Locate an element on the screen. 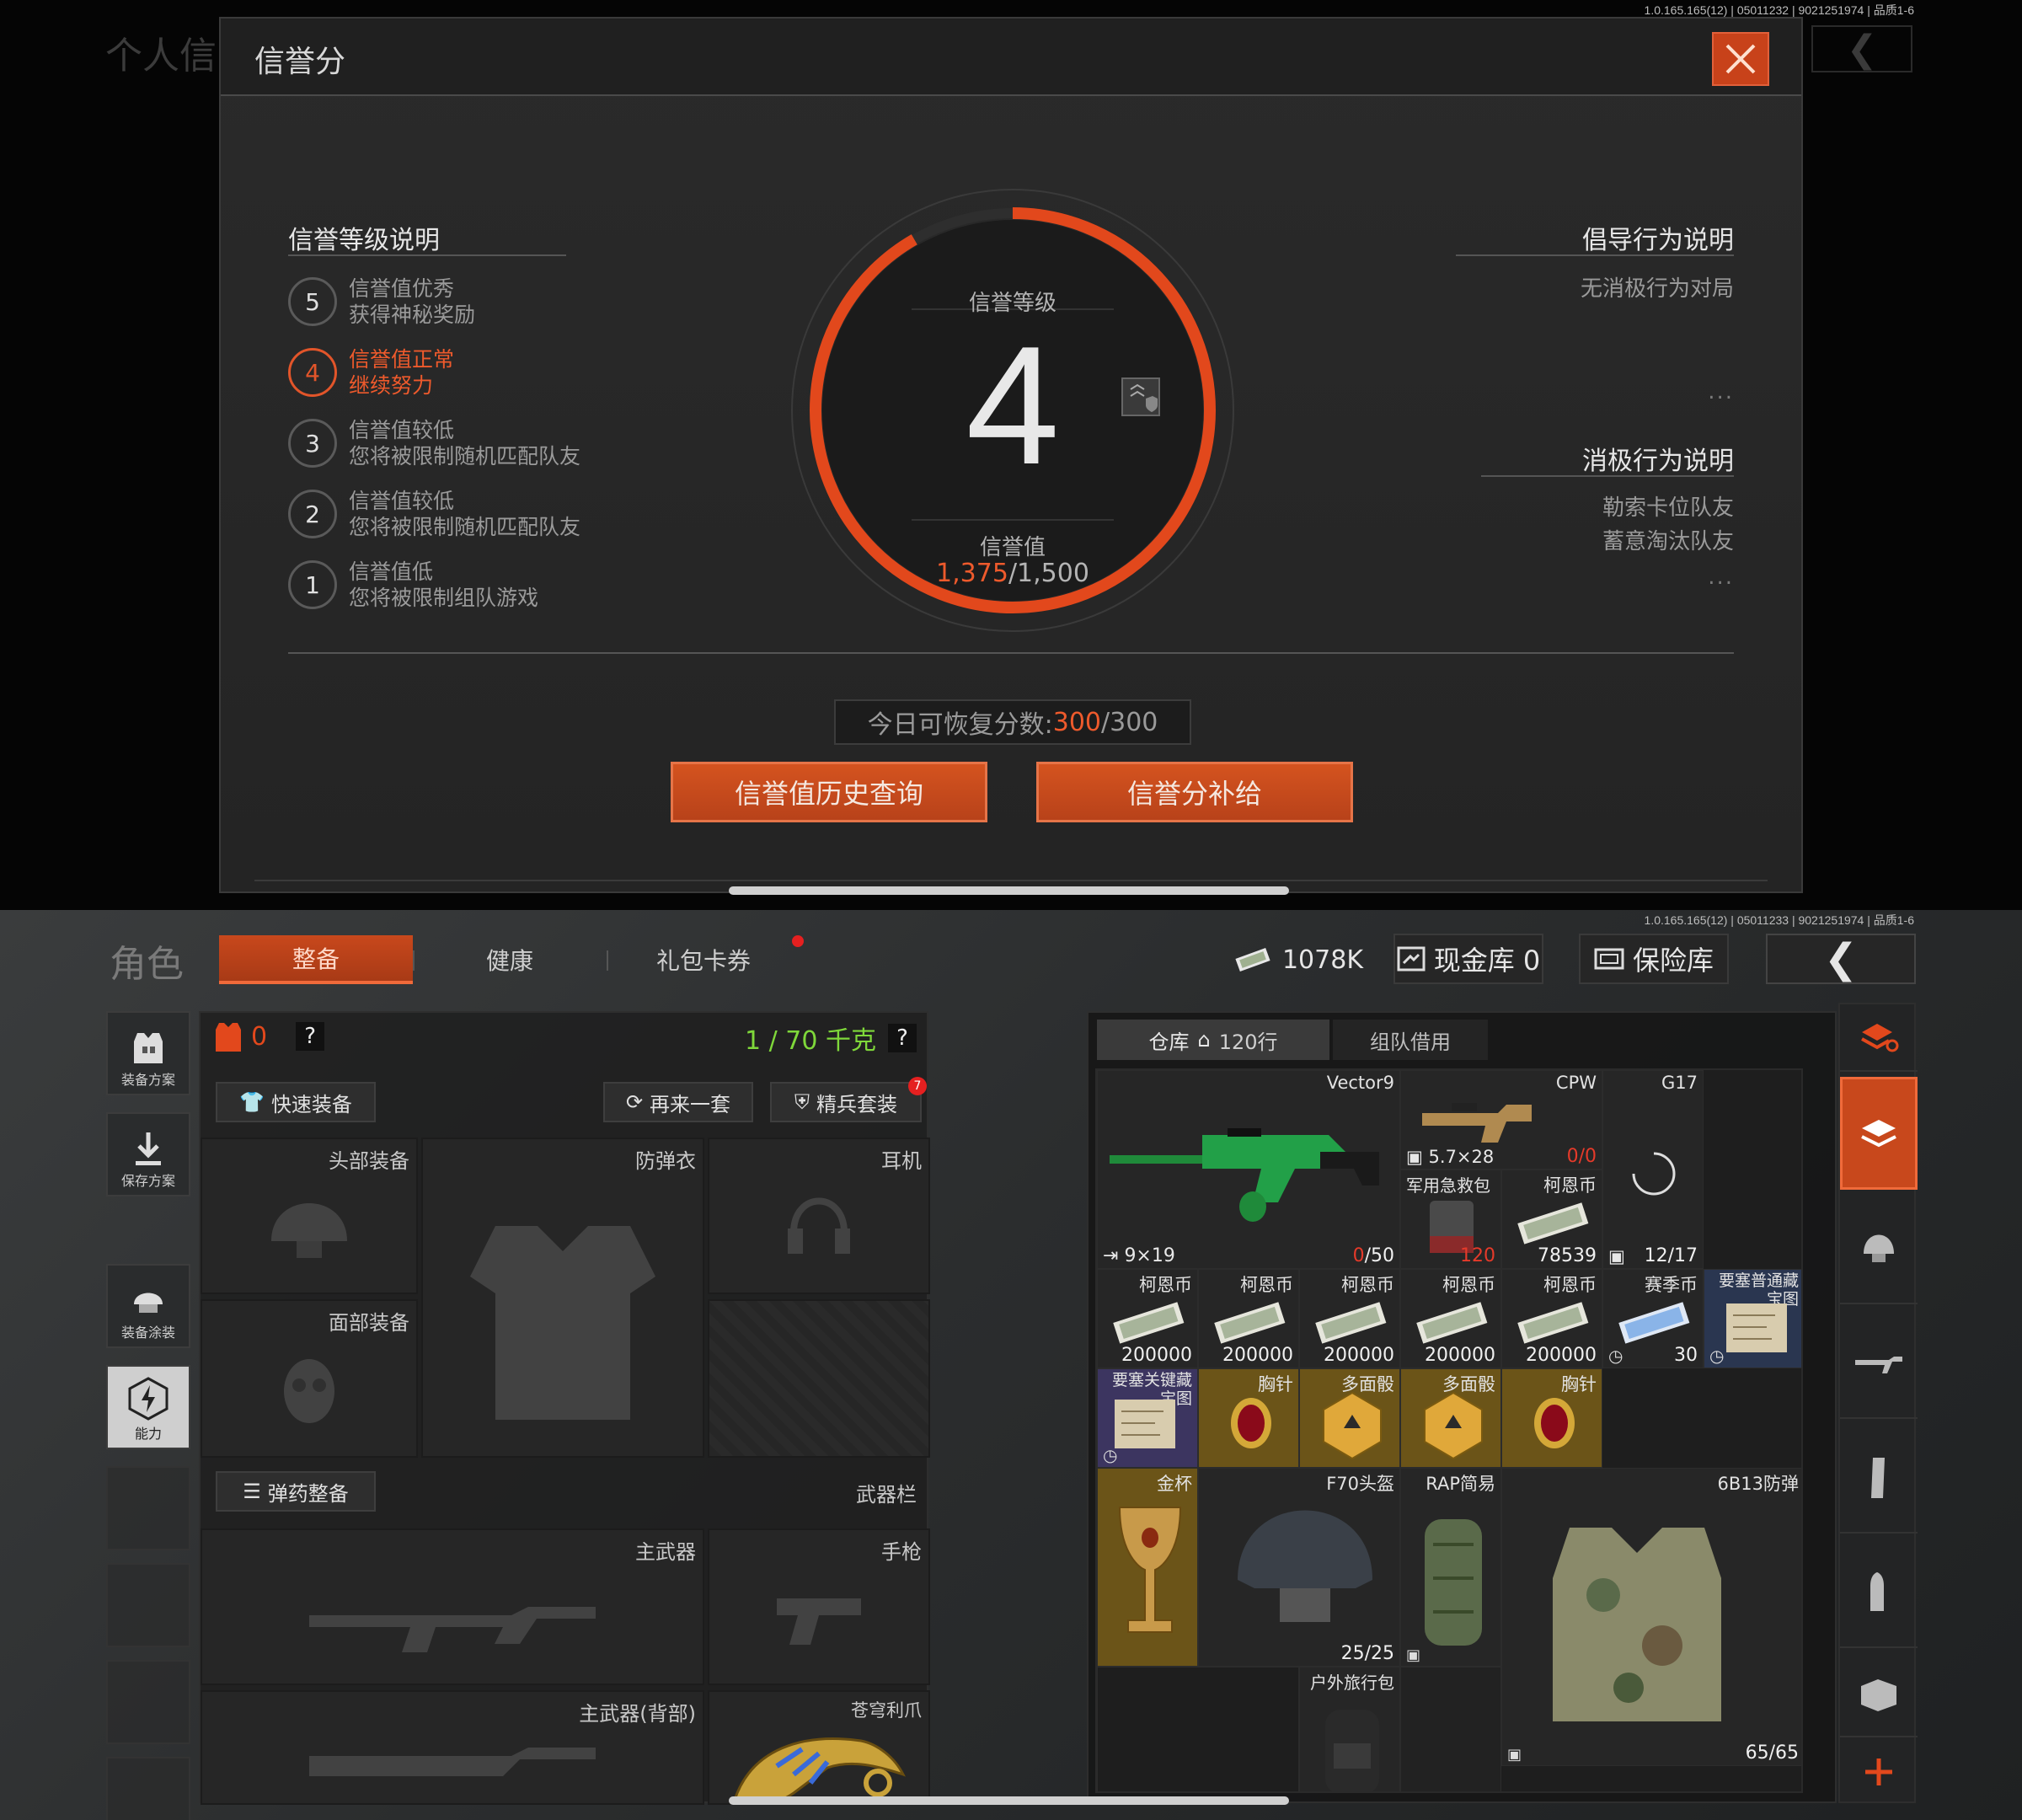 Image resolution: width=2022 pixels, height=1820 pixels. primary-back-slot: 主武器(背部) is located at coordinates (452, 1747).